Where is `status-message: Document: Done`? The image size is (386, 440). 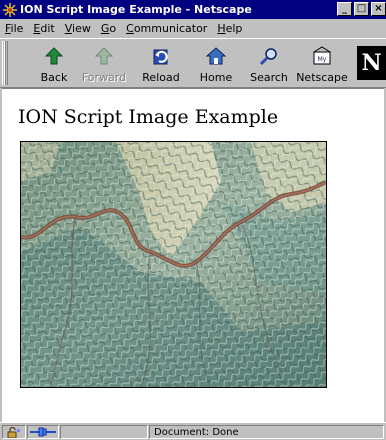 status-message: Document: Done is located at coordinates (266, 432).